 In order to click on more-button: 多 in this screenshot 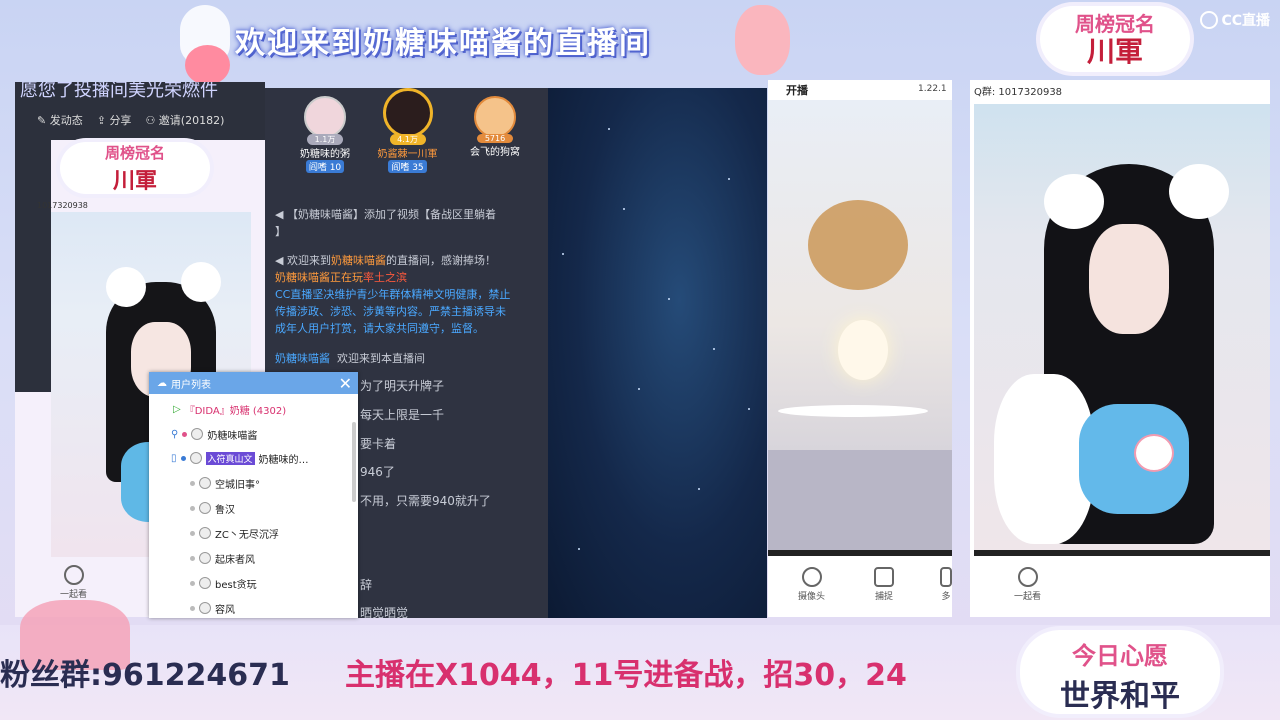, I will do `click(946, 584)`.